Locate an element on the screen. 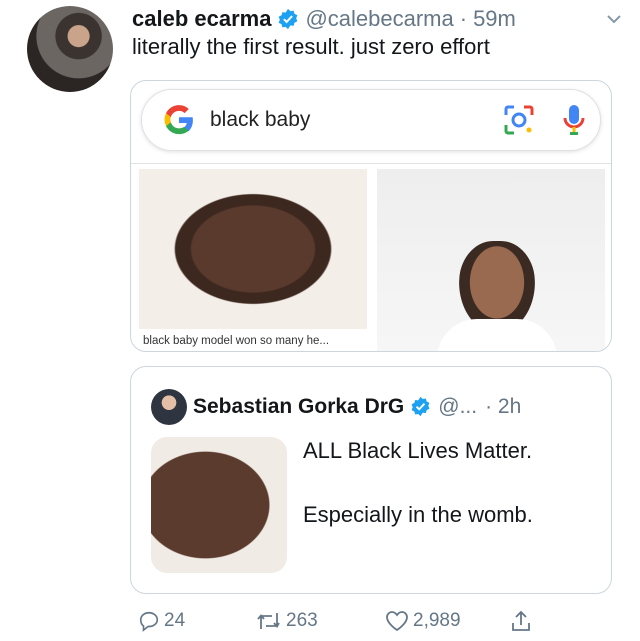  search-query: black baby is located at coordinates (260, 119).